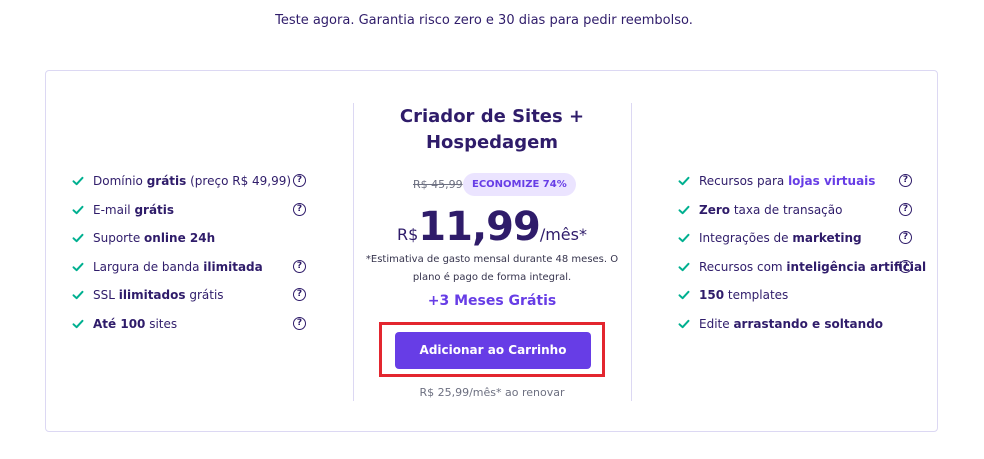 This screenshot has height=459, width=984. I want to click on plan-title-line1: Criador de Sites +, so click(492, 116).